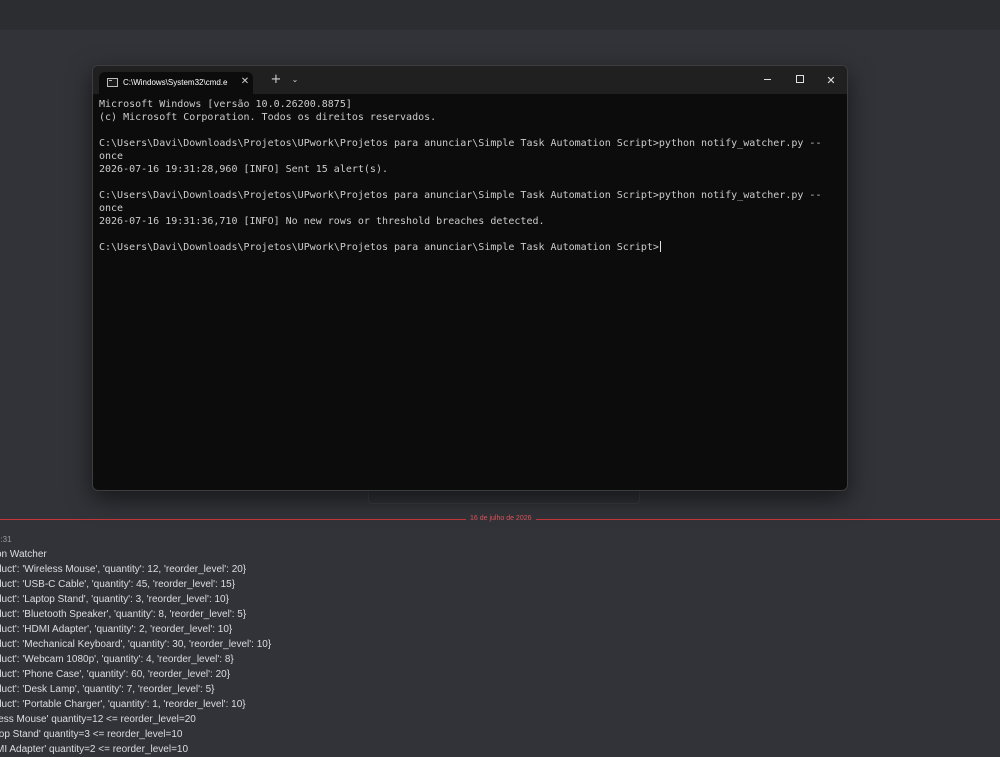 This screenshot has height=757, width=1000. What do you see at coordinates (660, 246) in the screenshot?
I see `text-cursor` at bounding box center [660, 246].